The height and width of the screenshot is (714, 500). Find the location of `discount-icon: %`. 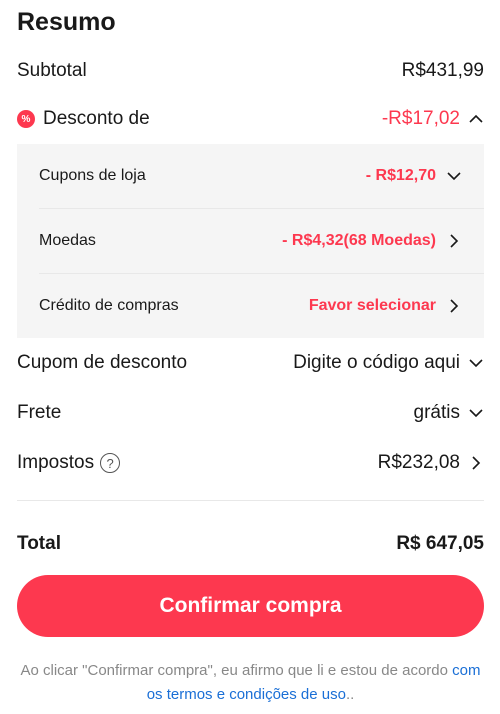

discount-icon: % is located at coordinates (26, 119).